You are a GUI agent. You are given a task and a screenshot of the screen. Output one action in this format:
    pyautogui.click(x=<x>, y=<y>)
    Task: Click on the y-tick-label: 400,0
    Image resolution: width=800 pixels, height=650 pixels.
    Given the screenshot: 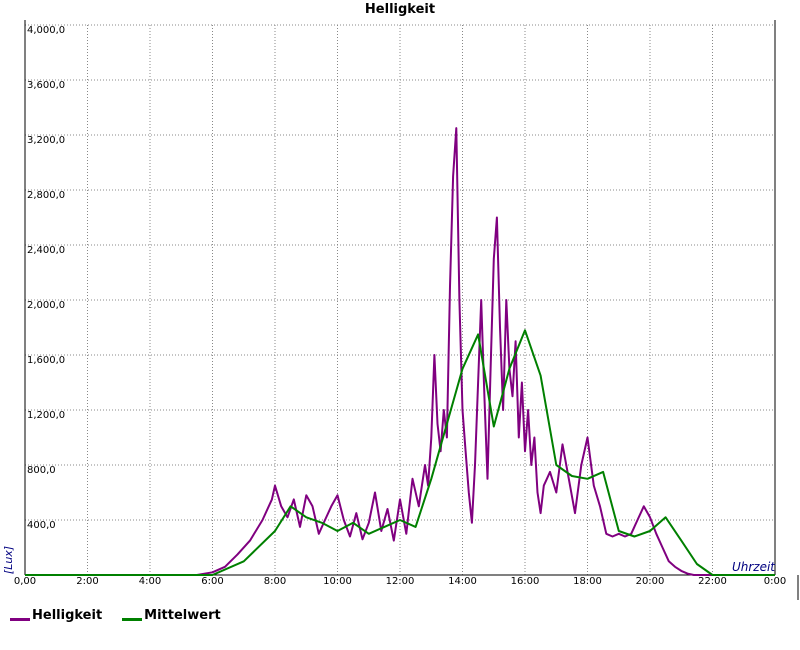 What is the action you would take?
    pyautogui.click(x=41, y=525)
    